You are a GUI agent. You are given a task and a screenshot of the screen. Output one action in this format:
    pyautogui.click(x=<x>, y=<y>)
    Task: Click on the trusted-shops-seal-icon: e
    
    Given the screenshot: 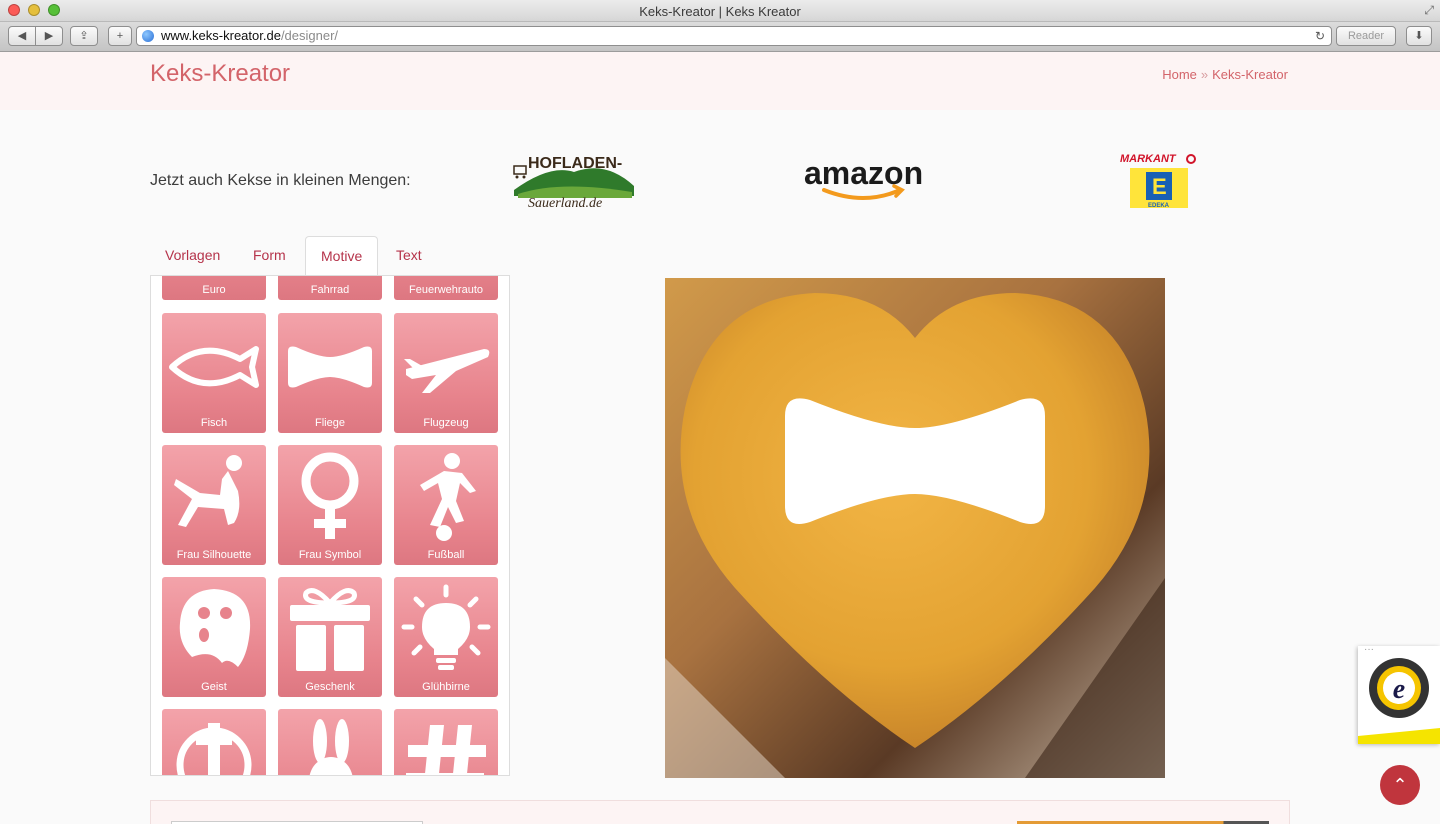 What is the action you would take?
    pyautogui.click(x=1399, y=701)
    